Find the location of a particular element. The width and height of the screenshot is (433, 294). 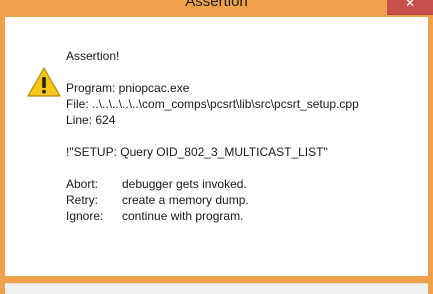

option-desc: debugger gets invoked. is located at coordinates (184, 184).